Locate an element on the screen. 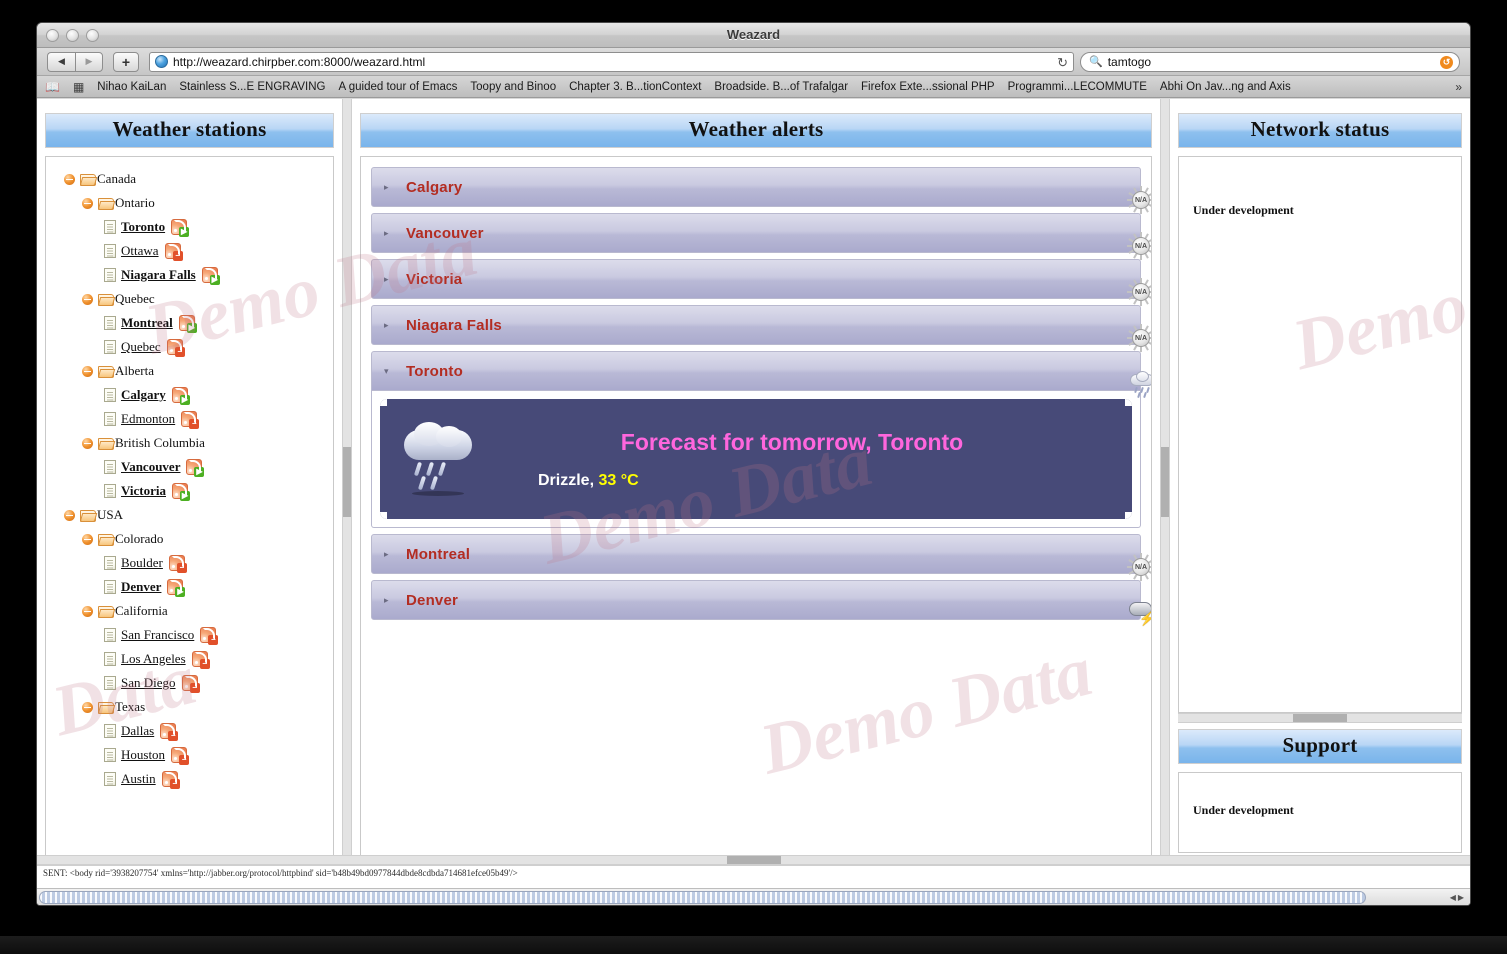 The width and height of the screenshot is (1507, 954). tree-station-node: Houston − is located at coordinates (189, 755).